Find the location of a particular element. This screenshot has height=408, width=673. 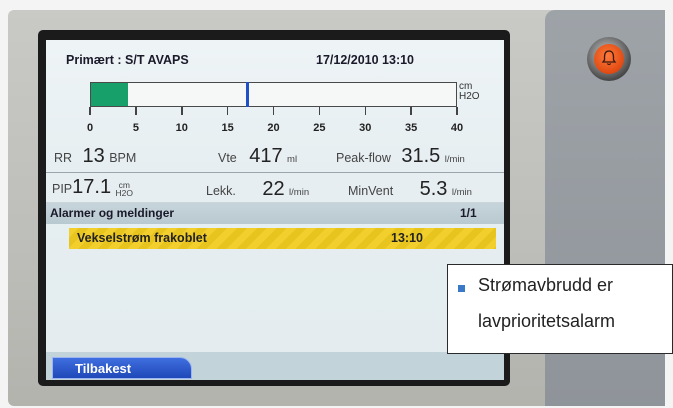

lekk-unit: l/min is located at coordinates (299, 192).